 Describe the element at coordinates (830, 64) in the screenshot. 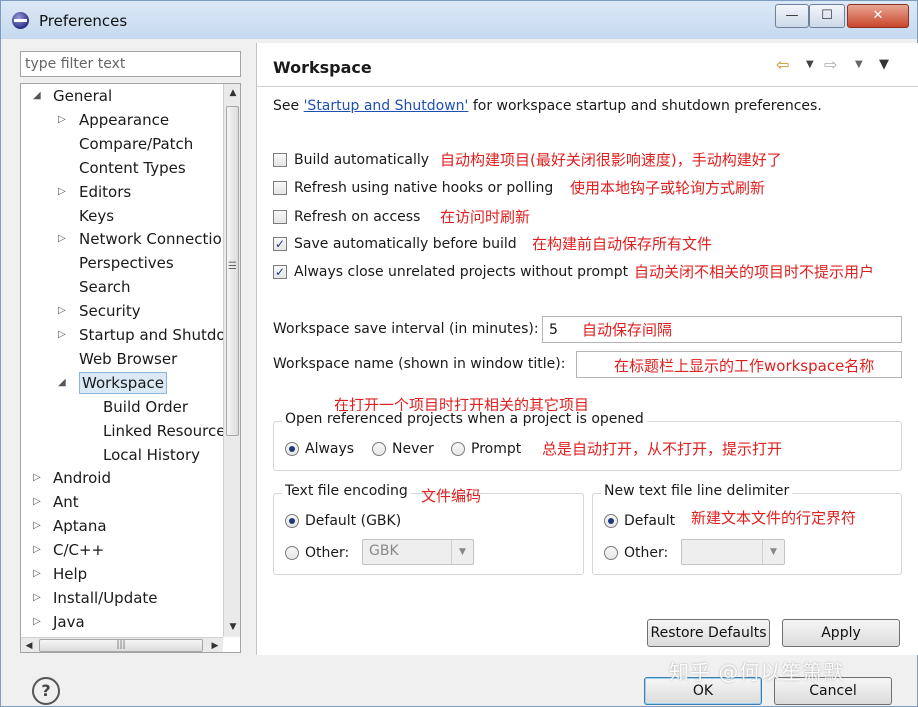

I see `forward-arrow-icon: ⇨` at that location.